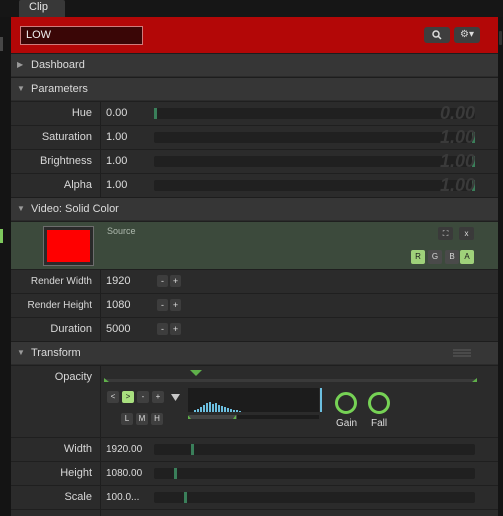 Image resolution: width=503 pixels, height=516 pixels. What do you see at coordinates (254, 352) in the screenshot?
I see `section-transform: ▼ Transform` at bounding box center [254, 352].